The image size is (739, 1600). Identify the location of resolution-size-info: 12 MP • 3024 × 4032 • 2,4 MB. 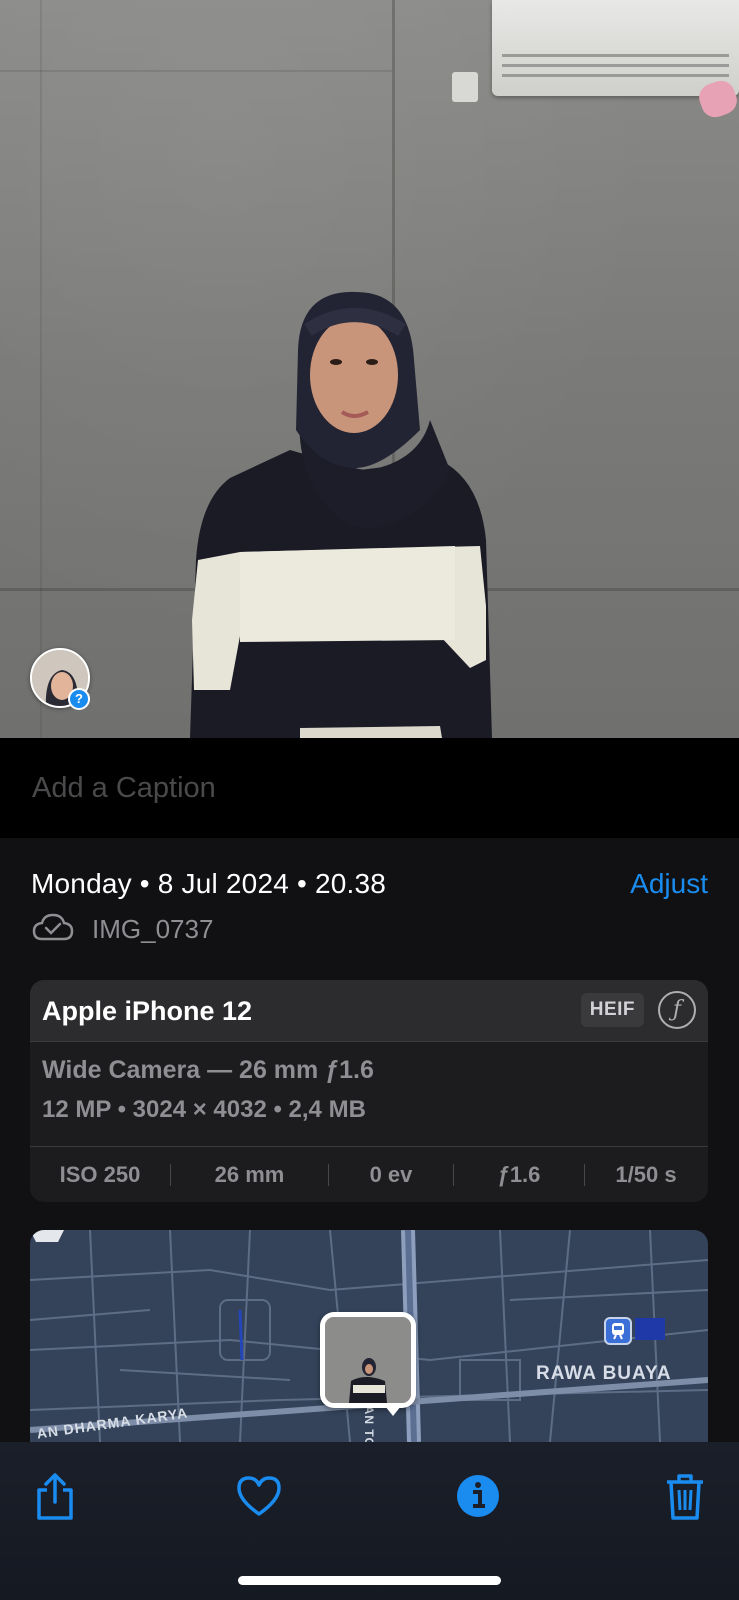
(204, 1109).